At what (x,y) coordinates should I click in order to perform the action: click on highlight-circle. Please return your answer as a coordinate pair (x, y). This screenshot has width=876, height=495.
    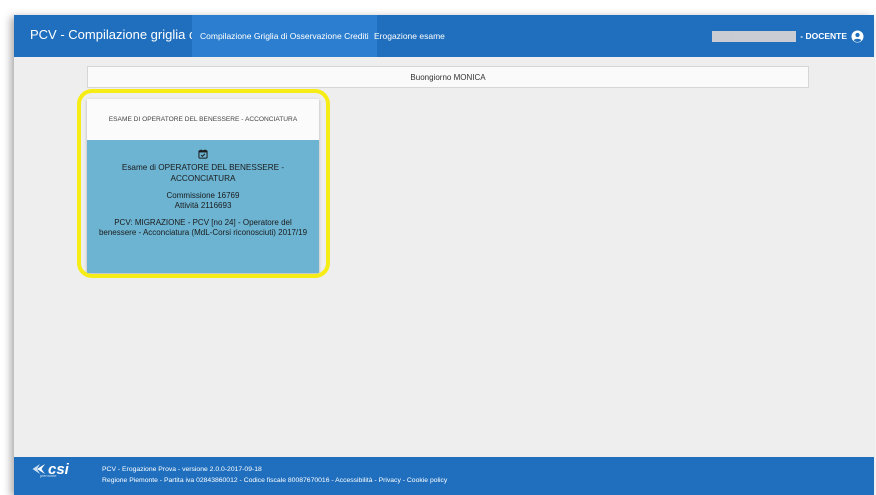
    Looking at the image, I should click on (203, 183).